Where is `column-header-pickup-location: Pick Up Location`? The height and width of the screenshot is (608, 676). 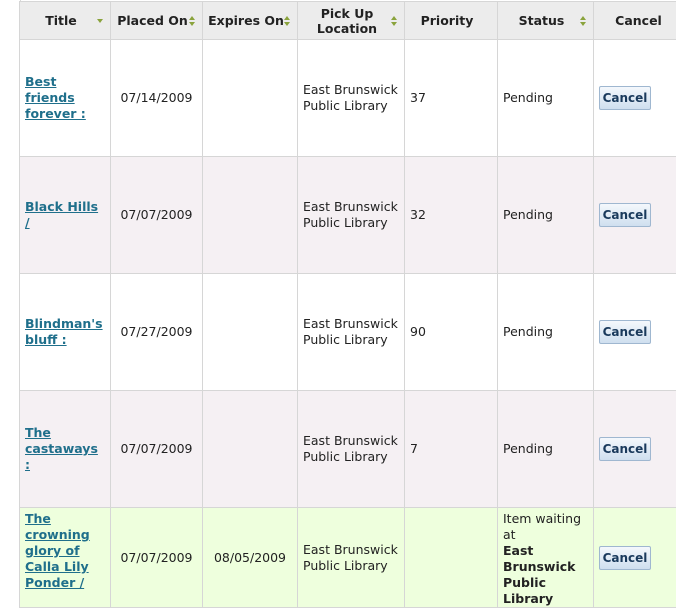 column-header-pickup-location: Pick Up Location is located at coordinates (351, 21).